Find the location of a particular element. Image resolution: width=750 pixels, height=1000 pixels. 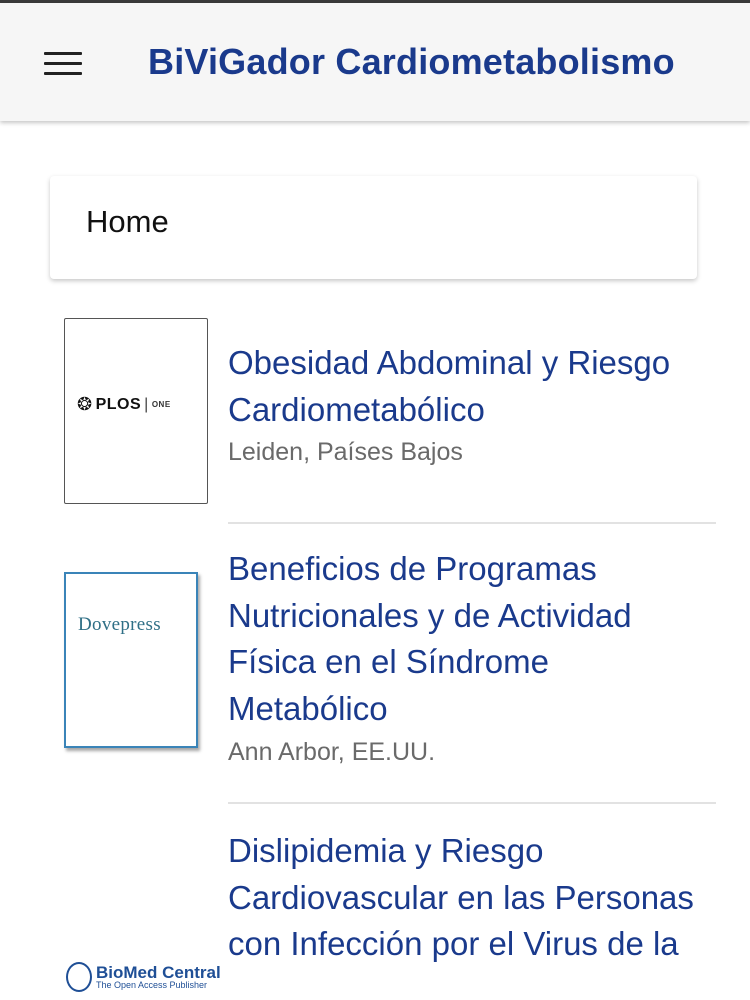

plos-mark-icon: ❂ is located at coordinates (85, 404).